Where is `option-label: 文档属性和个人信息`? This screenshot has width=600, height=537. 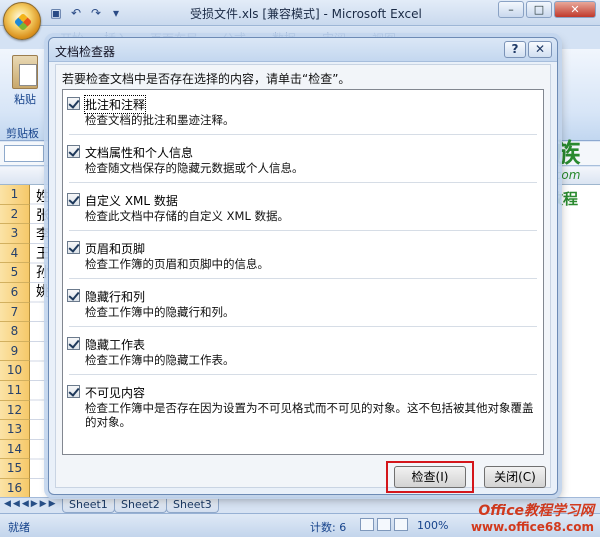 option-label: 文档属性和个人信息 is located at coordinates (139, 152).